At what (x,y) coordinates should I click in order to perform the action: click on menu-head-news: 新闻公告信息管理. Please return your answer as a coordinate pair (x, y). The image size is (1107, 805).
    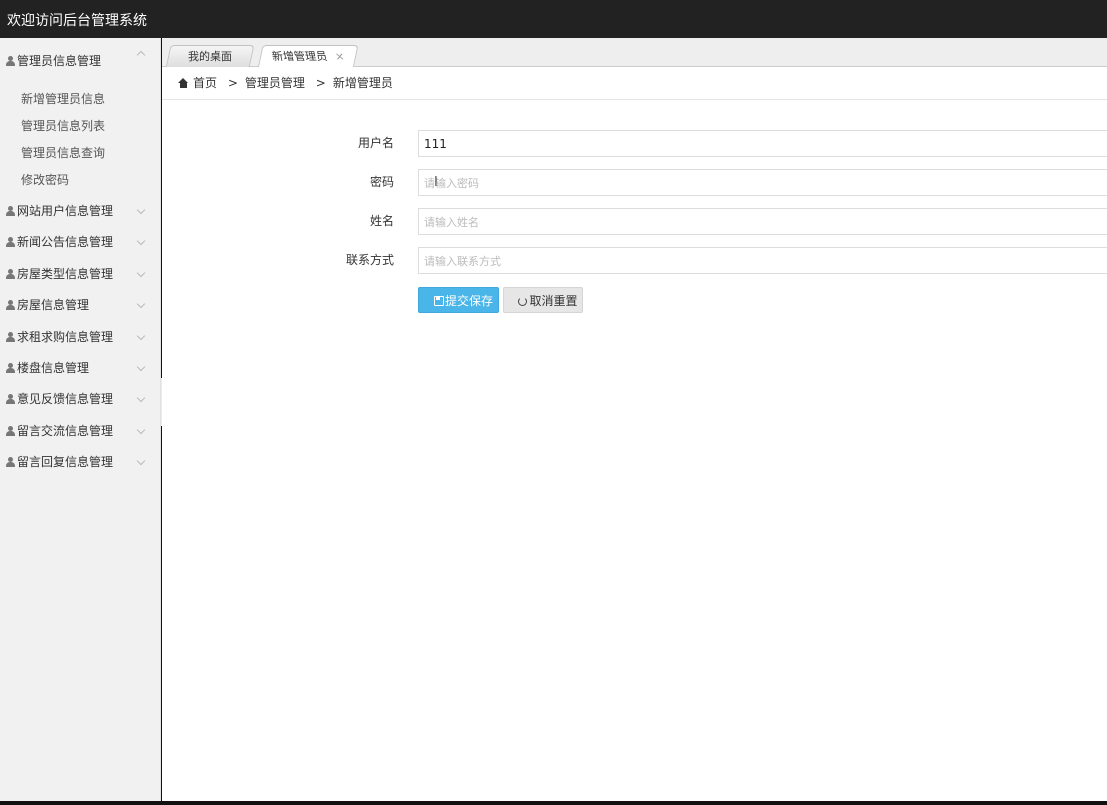
    Looking at the image, I should click on (80, 242).